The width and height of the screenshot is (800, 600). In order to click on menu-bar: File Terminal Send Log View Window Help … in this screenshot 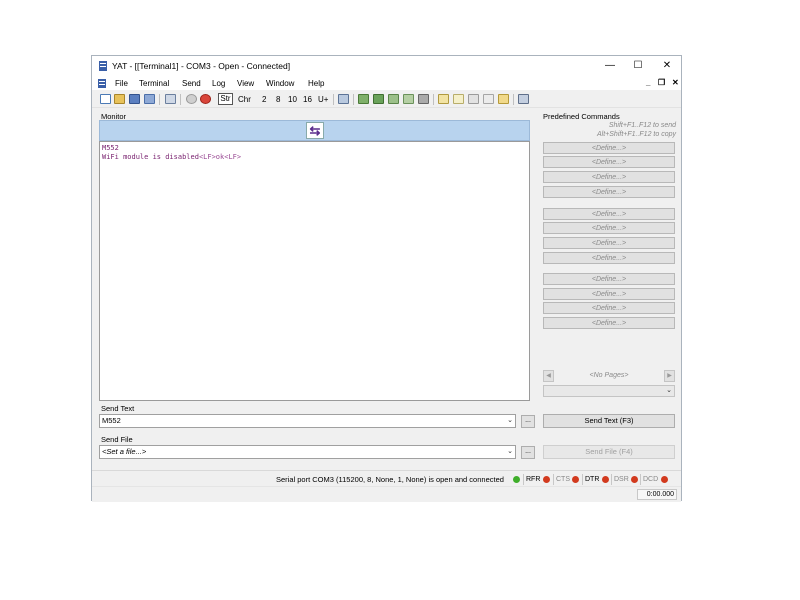, I will do `click(386, 83)`.